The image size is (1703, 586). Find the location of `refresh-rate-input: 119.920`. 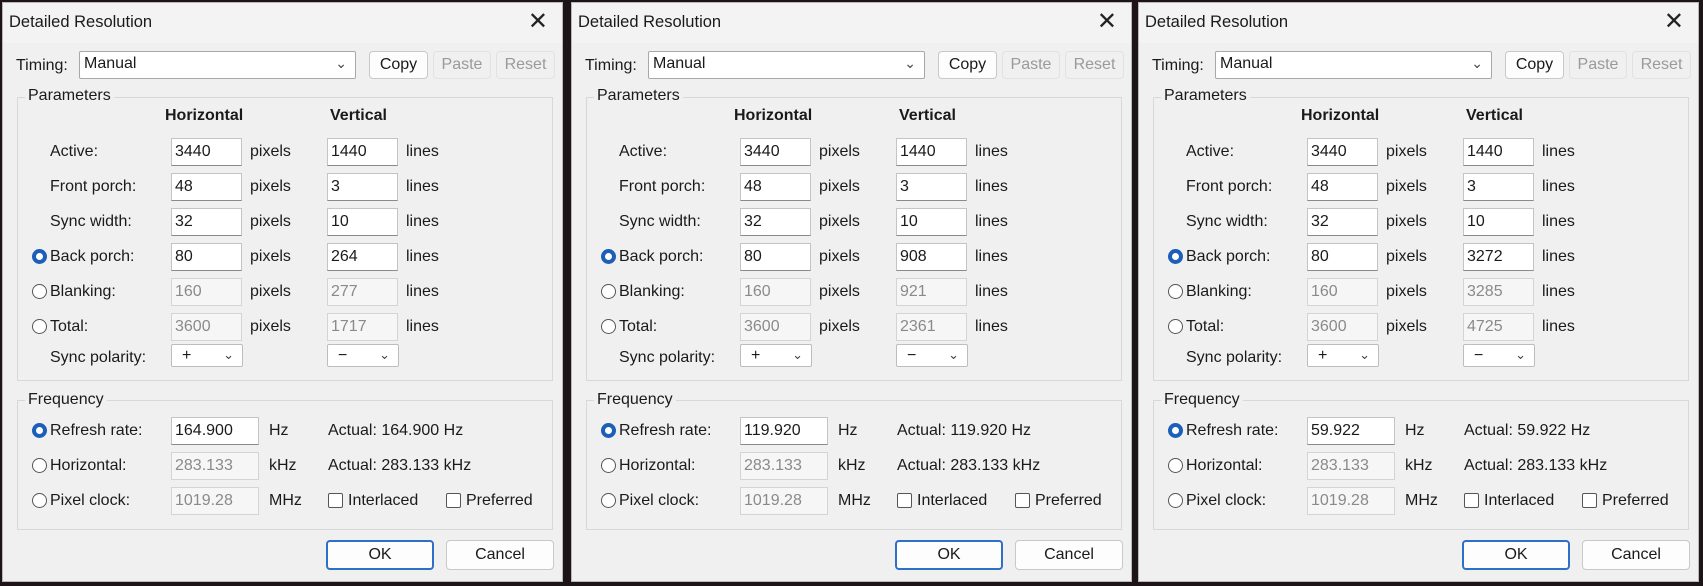

refresh-rate-input: 119.920 is located at coordinates (784, 431).